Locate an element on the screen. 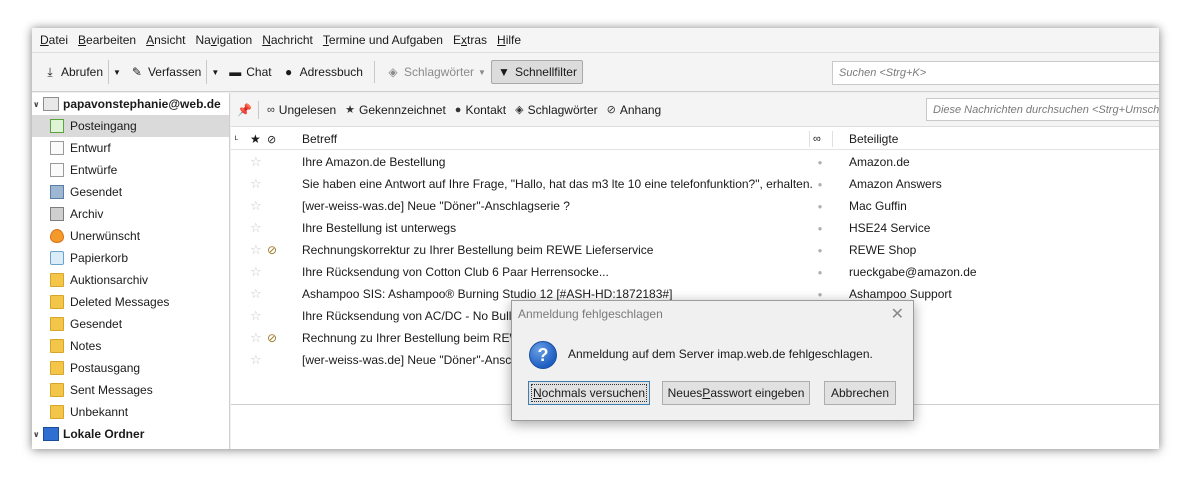 This screenshot has height=481, width=1191. column-divider is located at coordinates (809, 139).